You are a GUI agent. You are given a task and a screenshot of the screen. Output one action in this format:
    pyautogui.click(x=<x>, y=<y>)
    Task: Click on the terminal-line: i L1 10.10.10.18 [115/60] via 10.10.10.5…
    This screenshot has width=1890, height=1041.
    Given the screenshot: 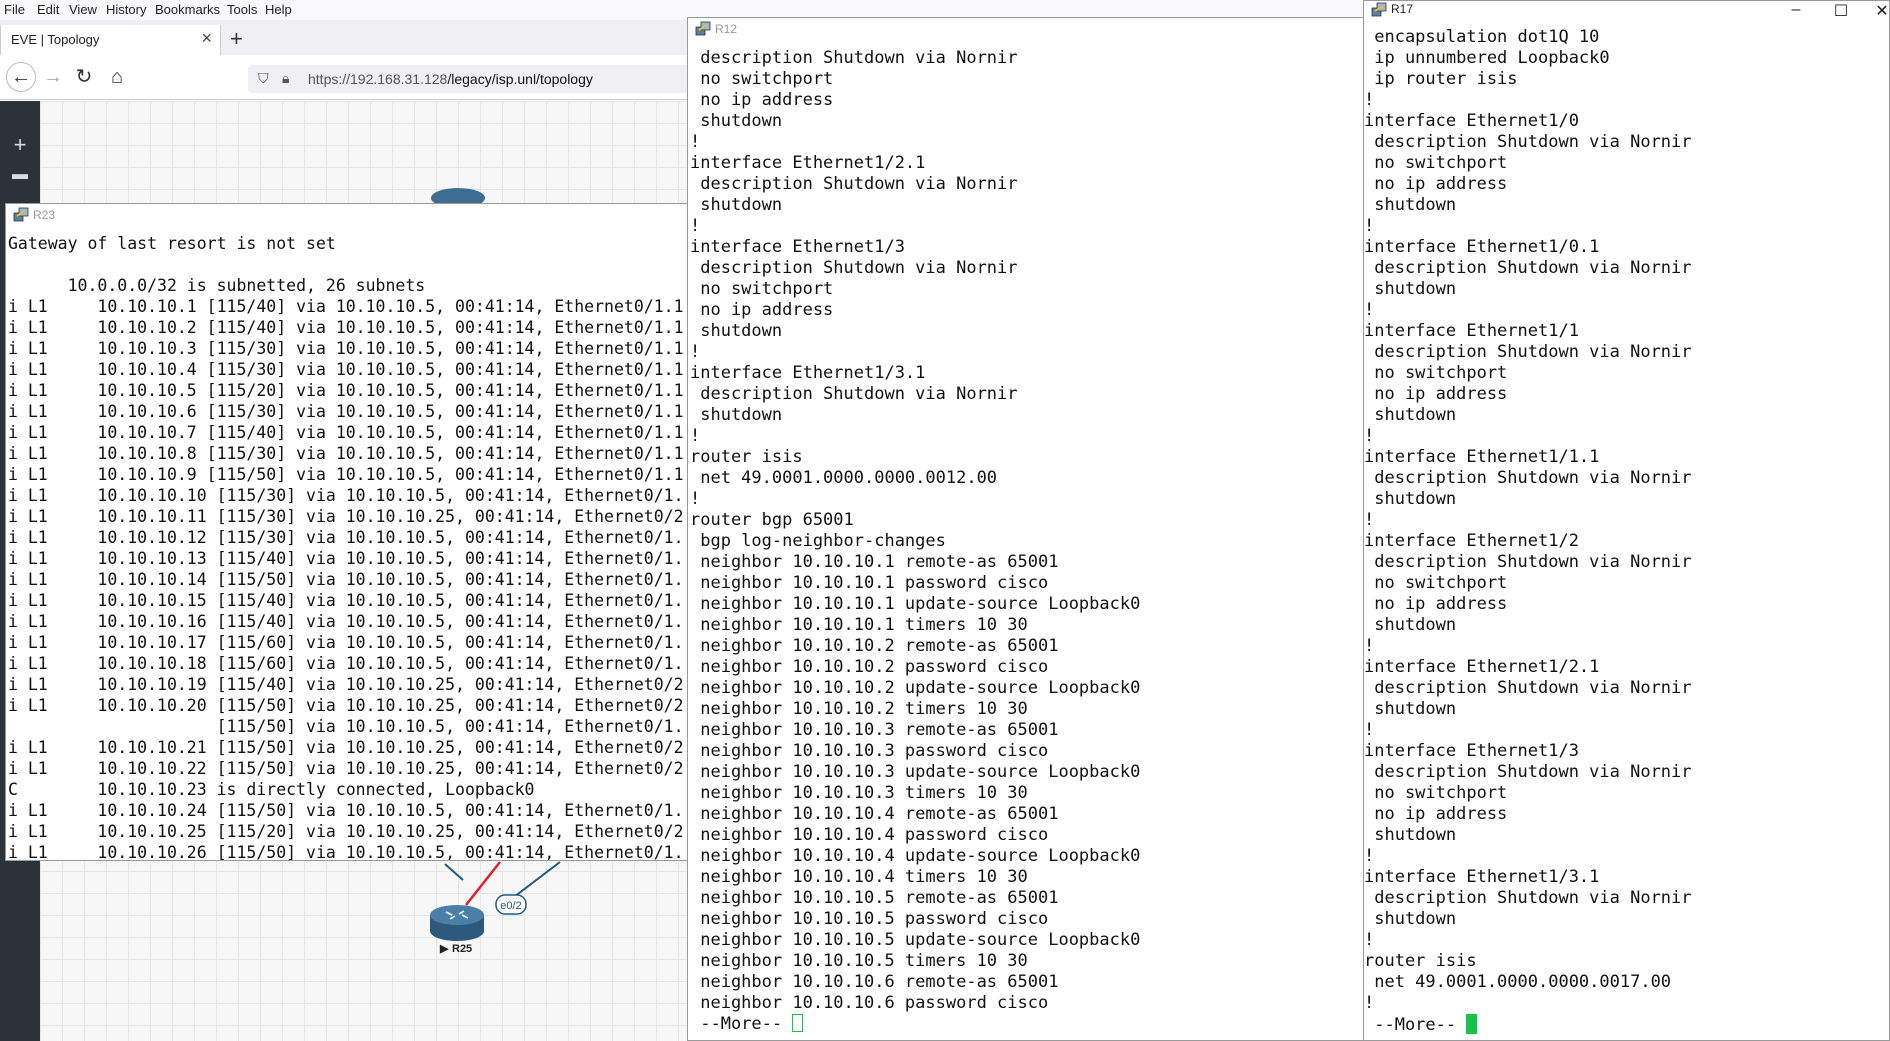 What is the action you would take?
    pyautogui.click(x=346, y=663)
    